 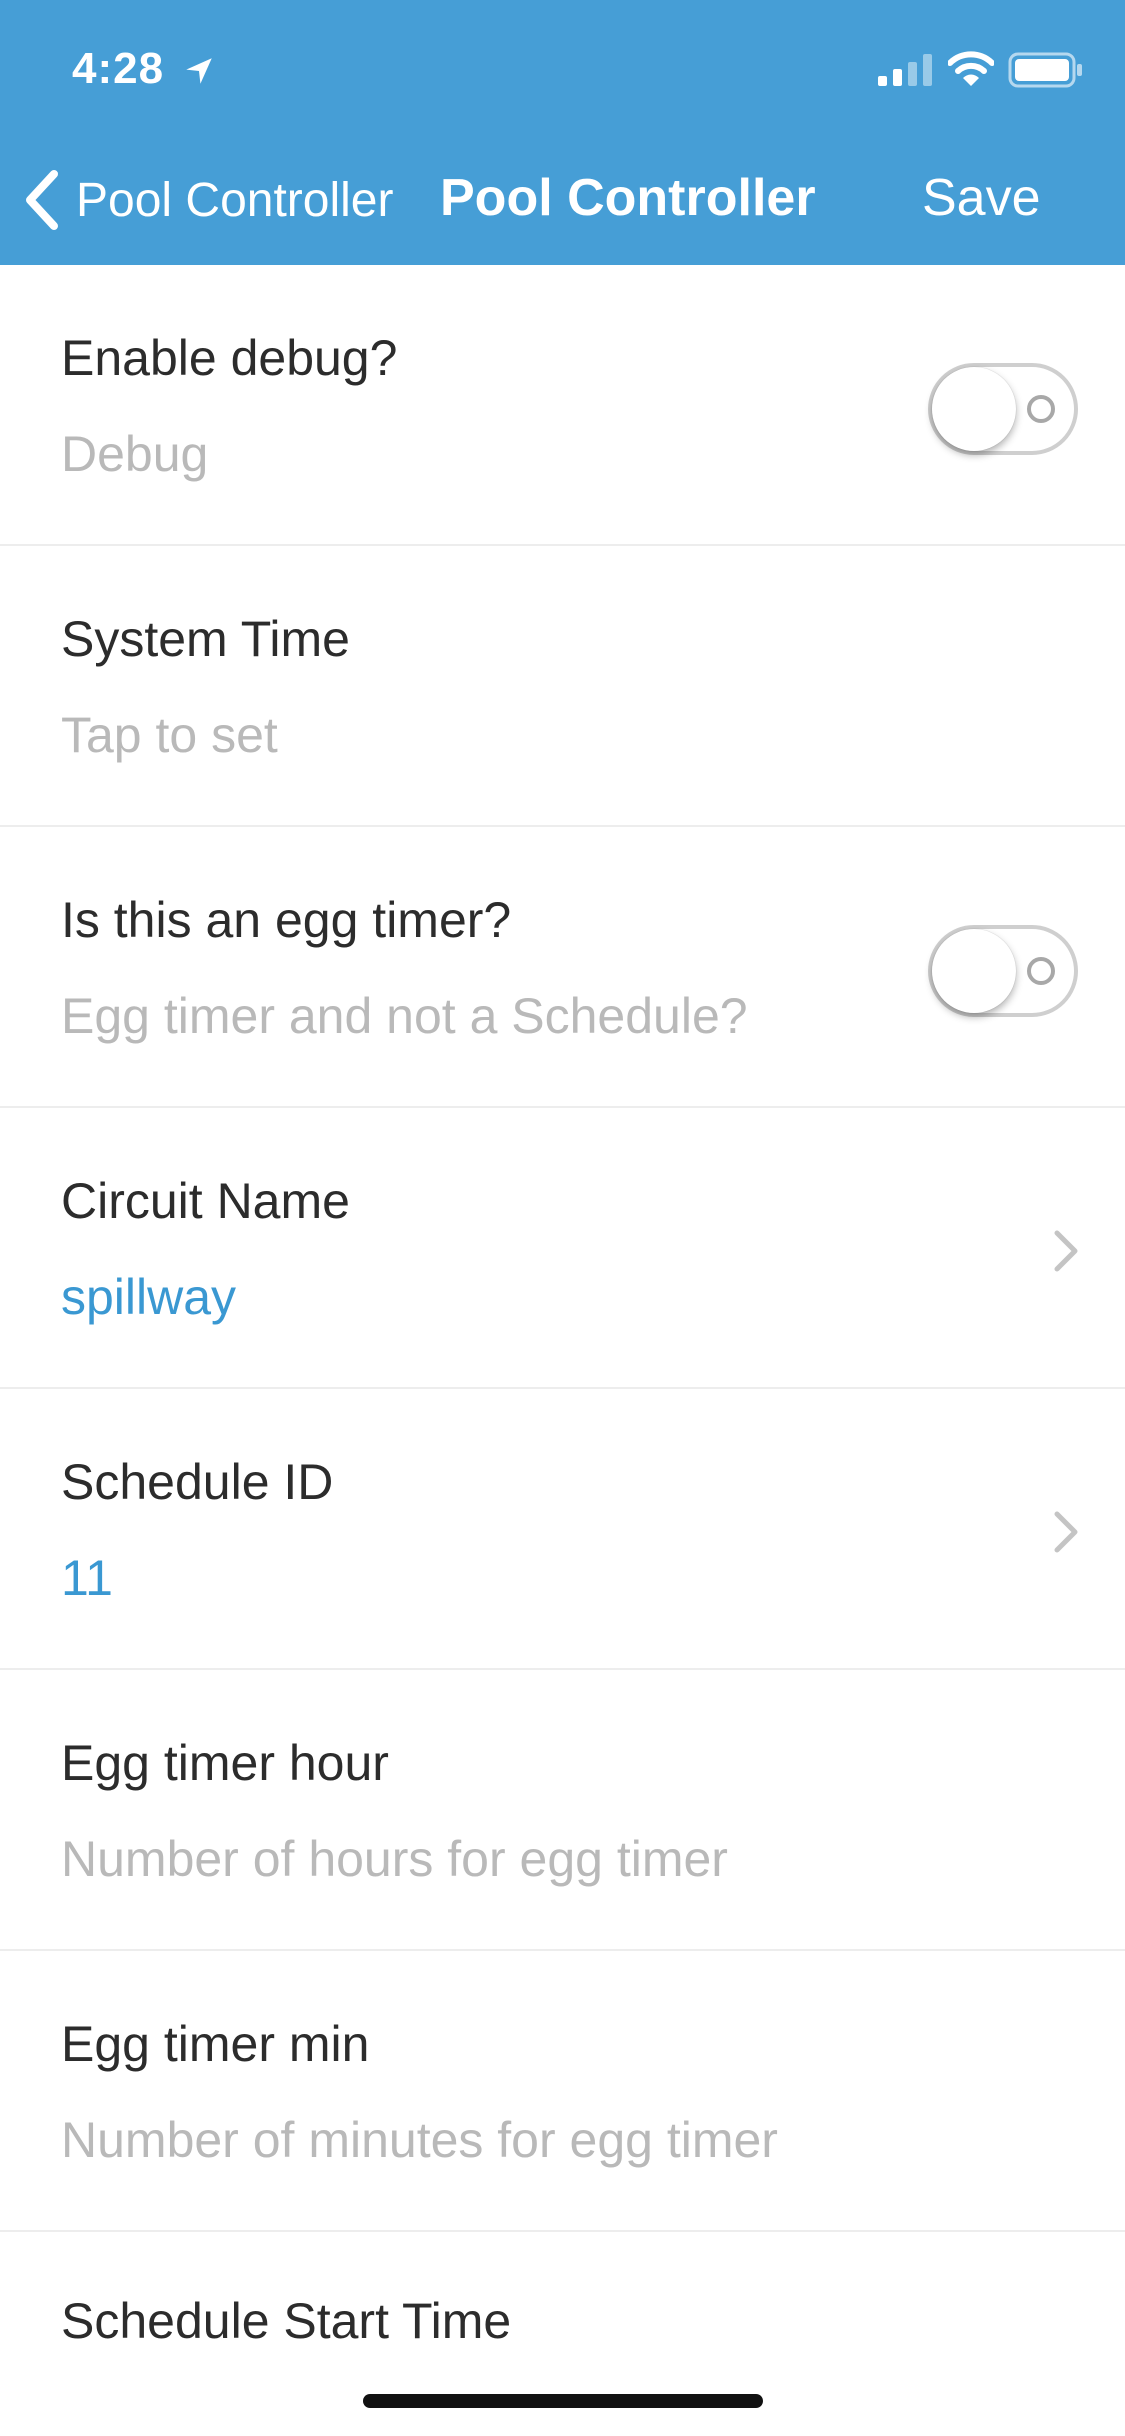 I want to click on list-item-schedule-id: Schedule ID 11, so click(x=562, y=1529).